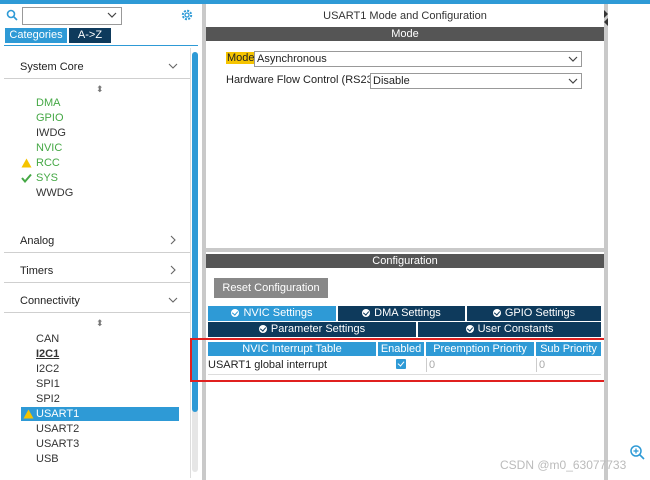  What do you see at coordinates (101, 45) in the screenshot?
I see `divider` at bounding box center [101, 45].